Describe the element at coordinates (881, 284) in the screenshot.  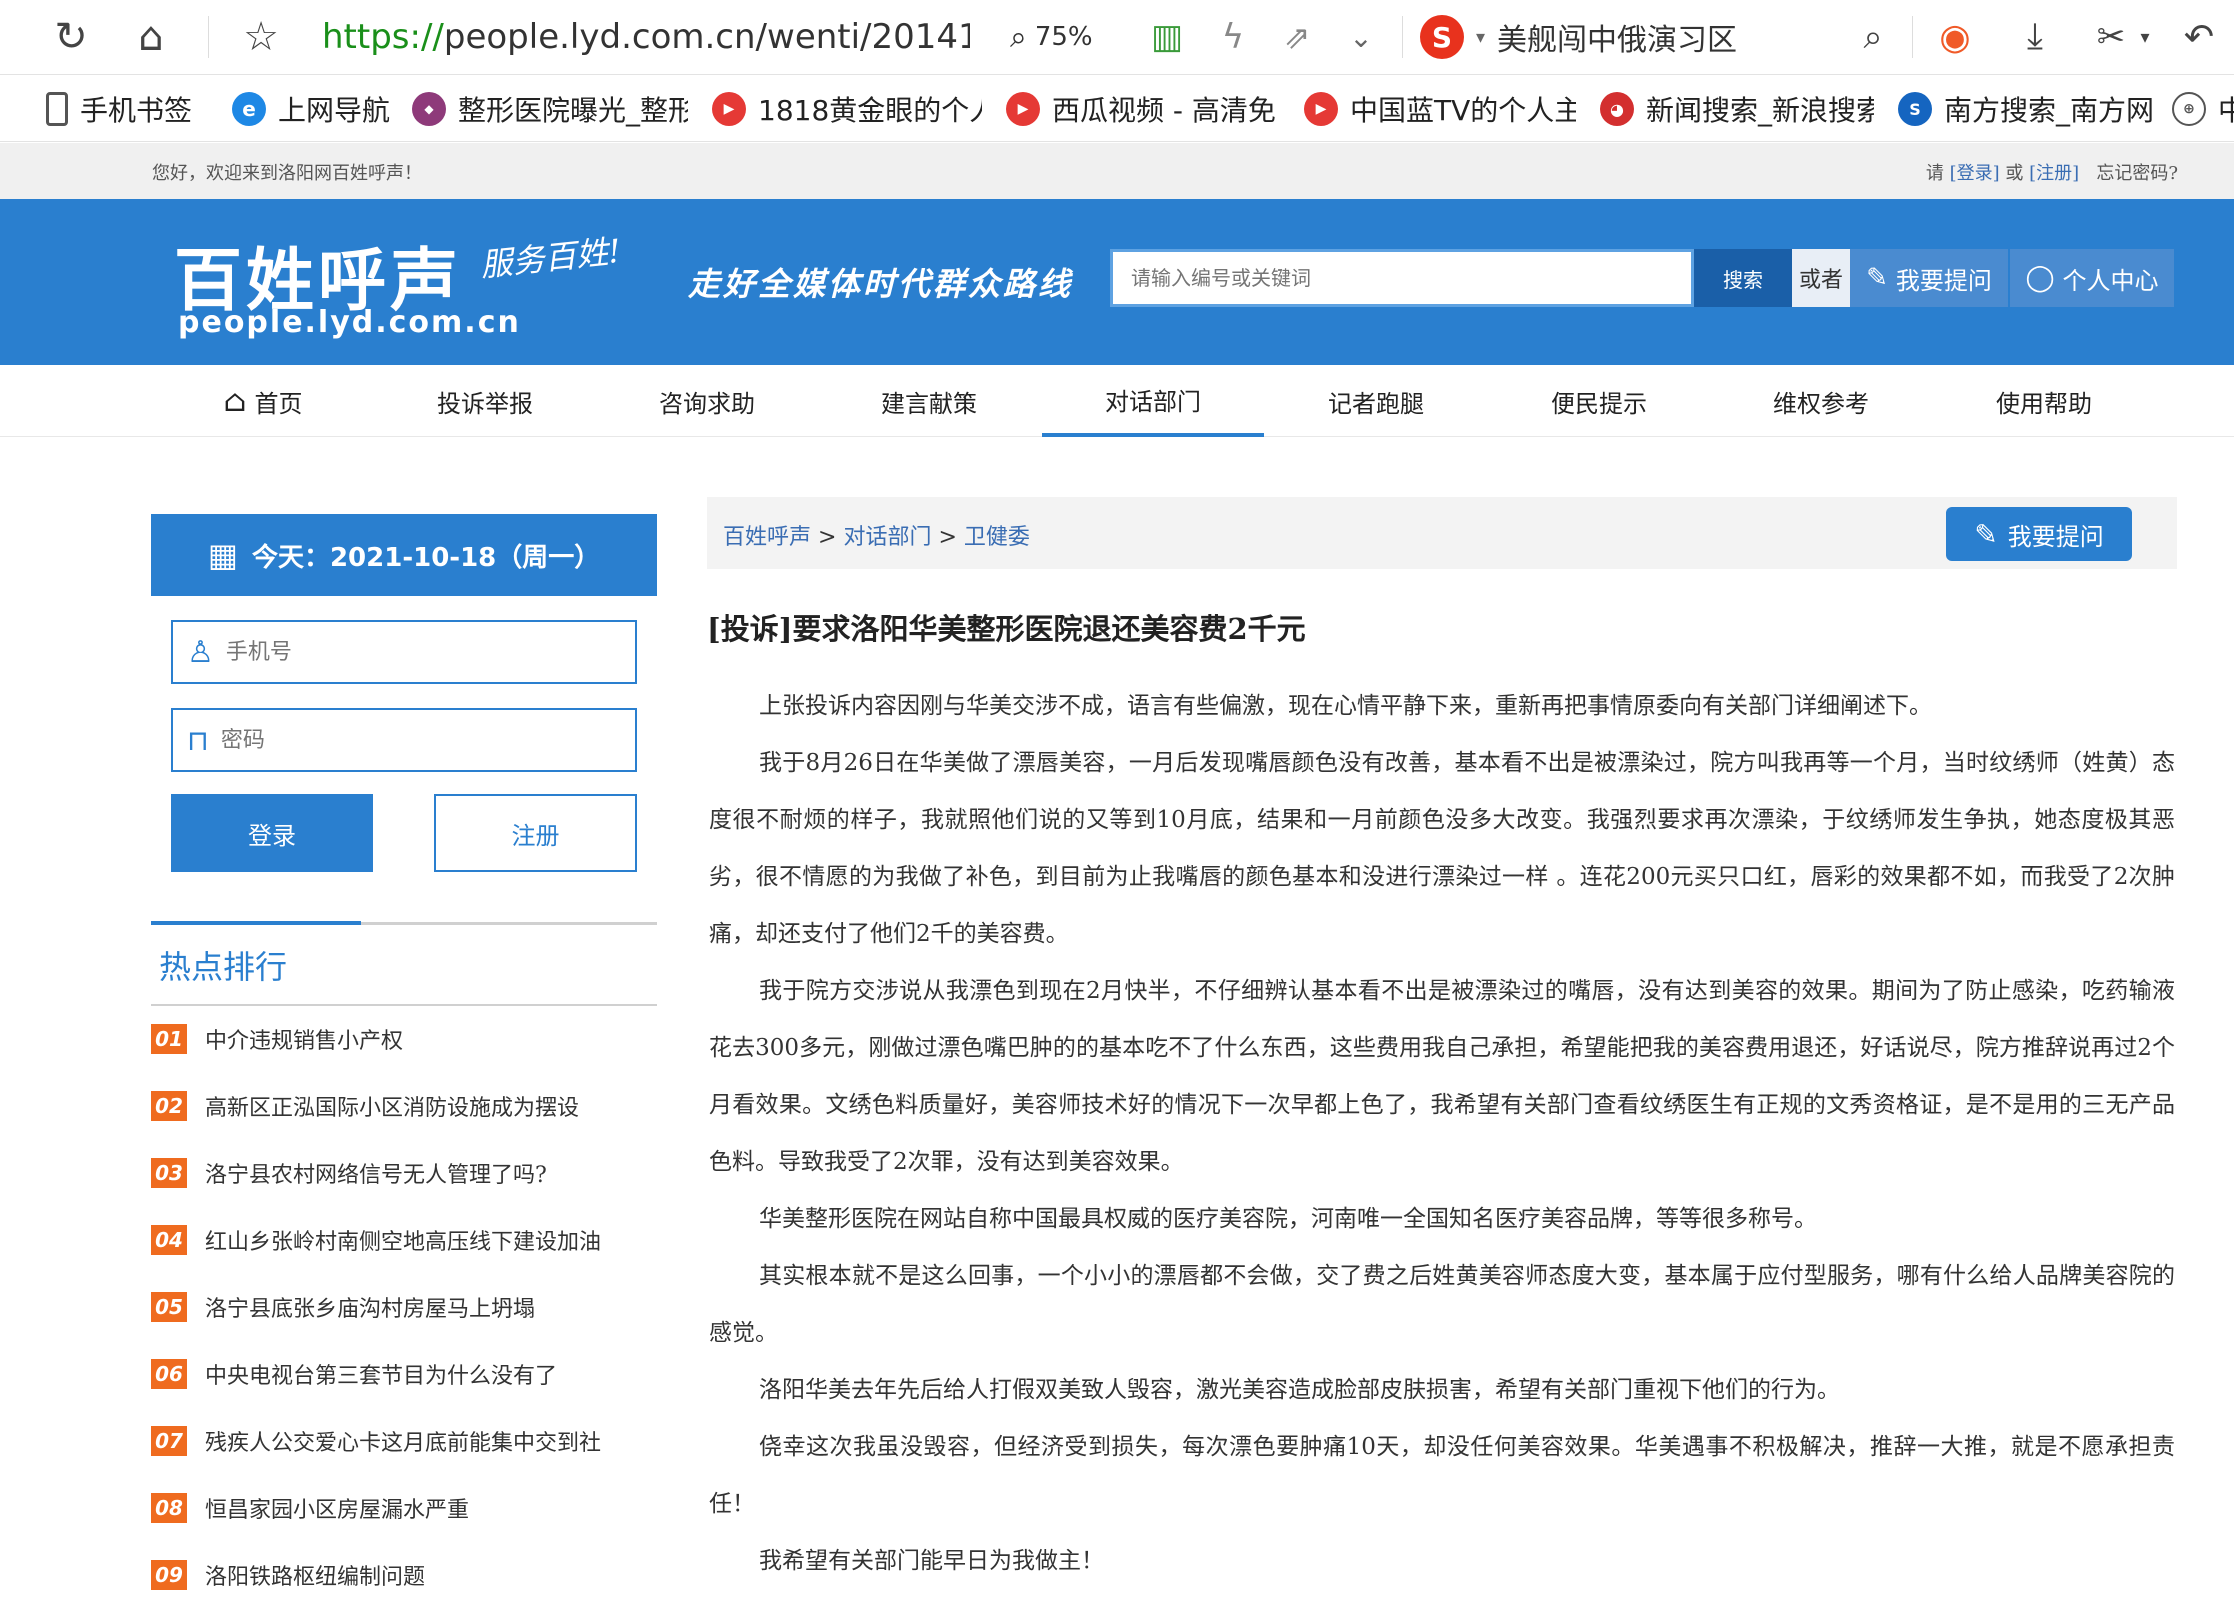
I see `header-slogan: 走好全媒体时代群众路线` at that location.